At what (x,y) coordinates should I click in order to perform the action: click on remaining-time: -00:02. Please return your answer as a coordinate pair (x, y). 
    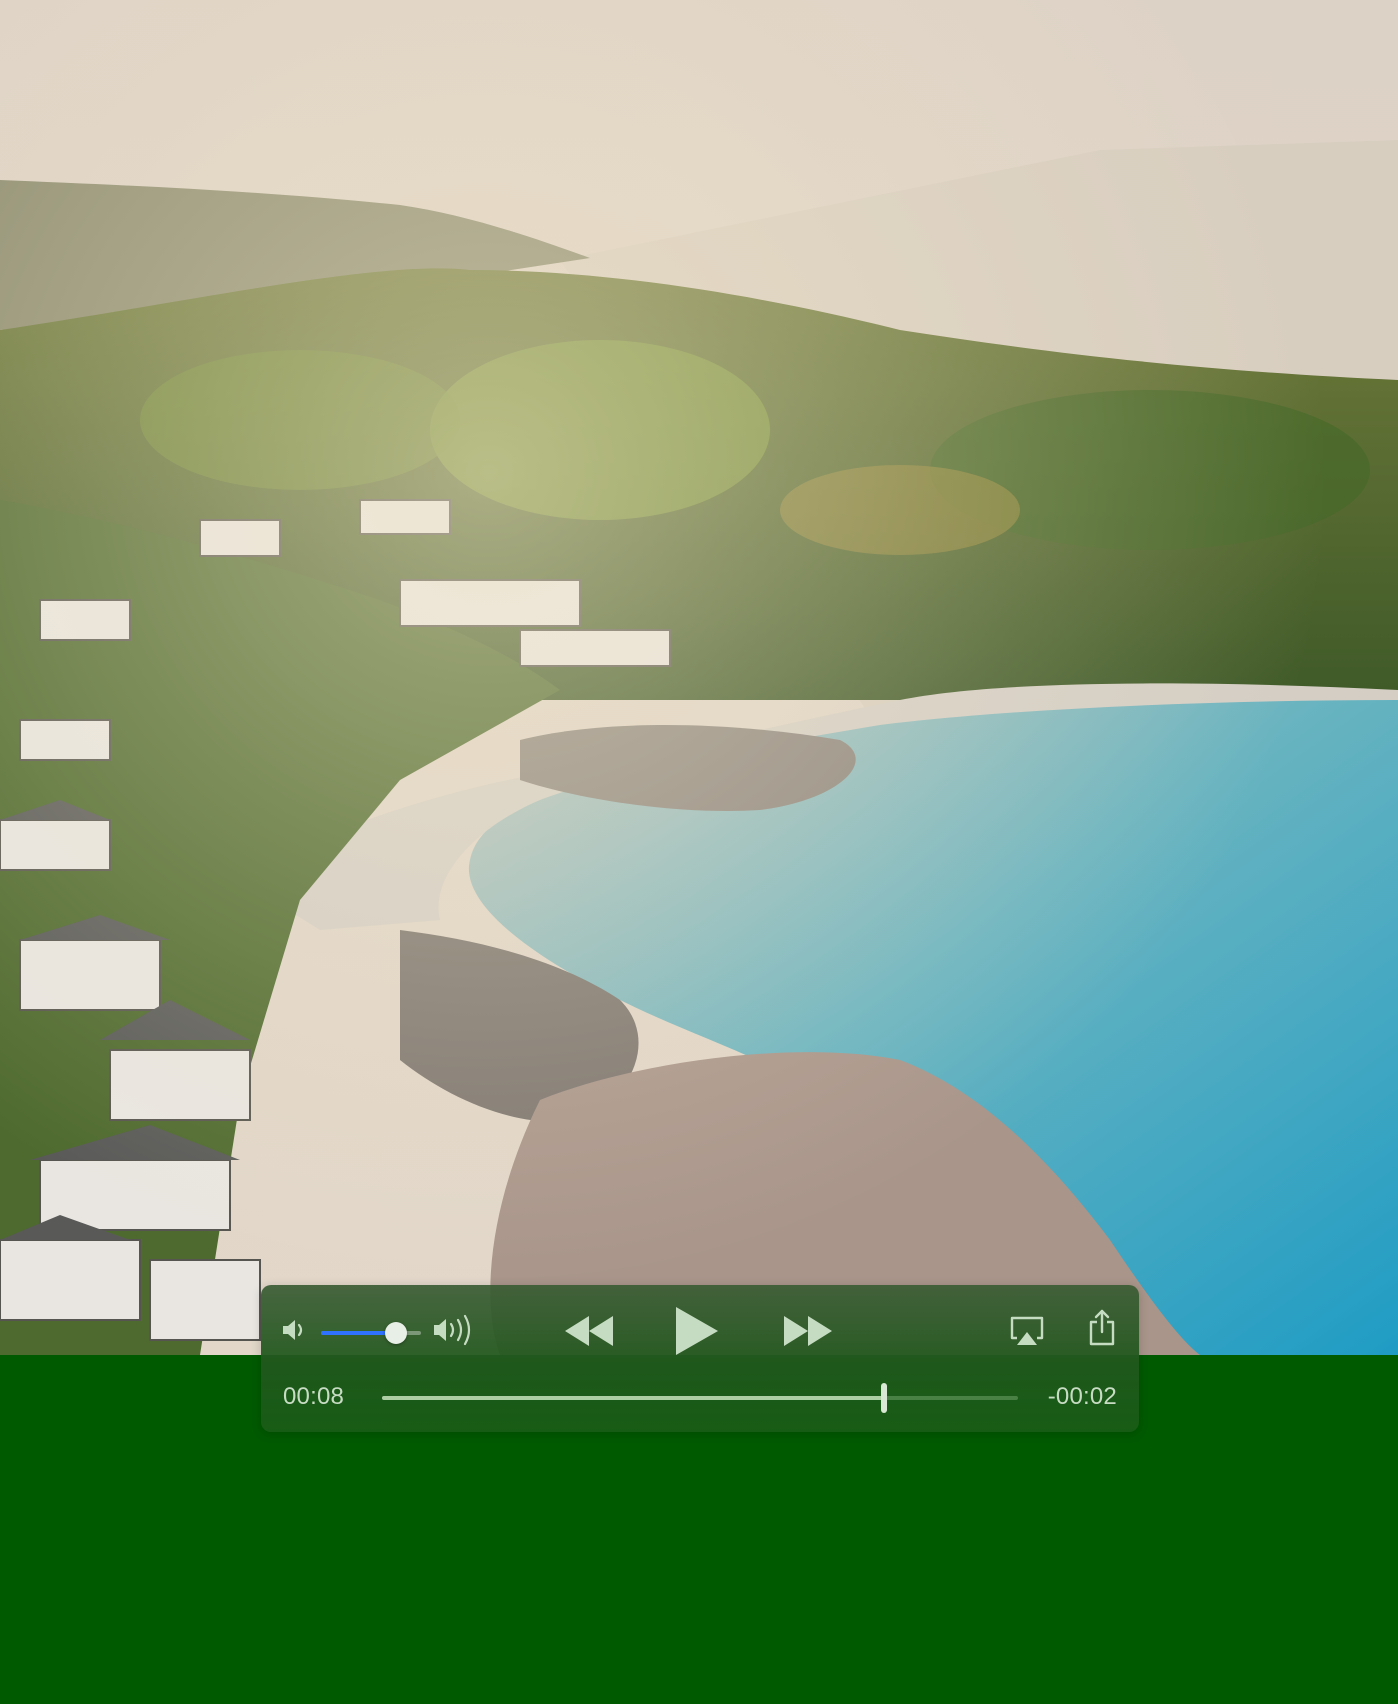
    Looking at the image, I should click on (1082, 1396).